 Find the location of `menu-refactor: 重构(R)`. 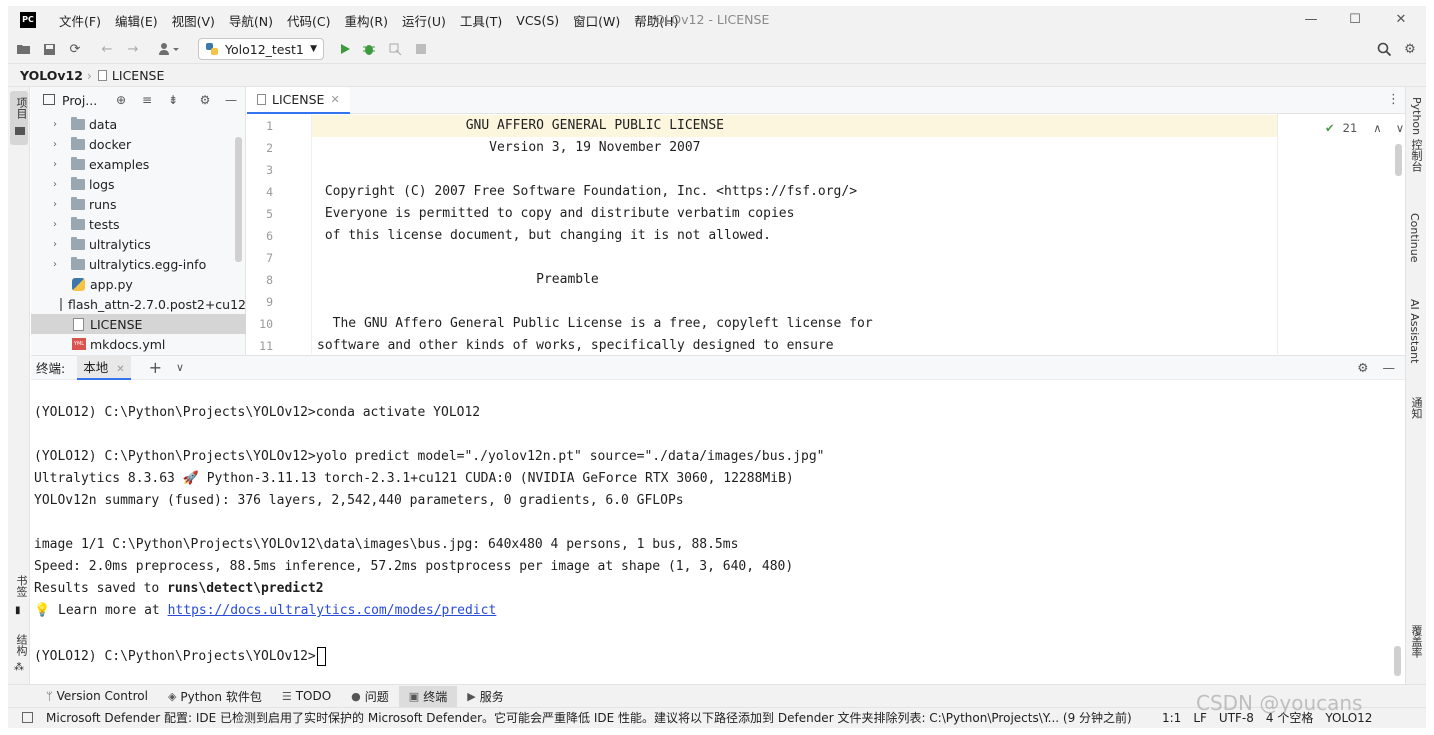

menu-refactor: 重构(R) is located at coordinates (366, 20).